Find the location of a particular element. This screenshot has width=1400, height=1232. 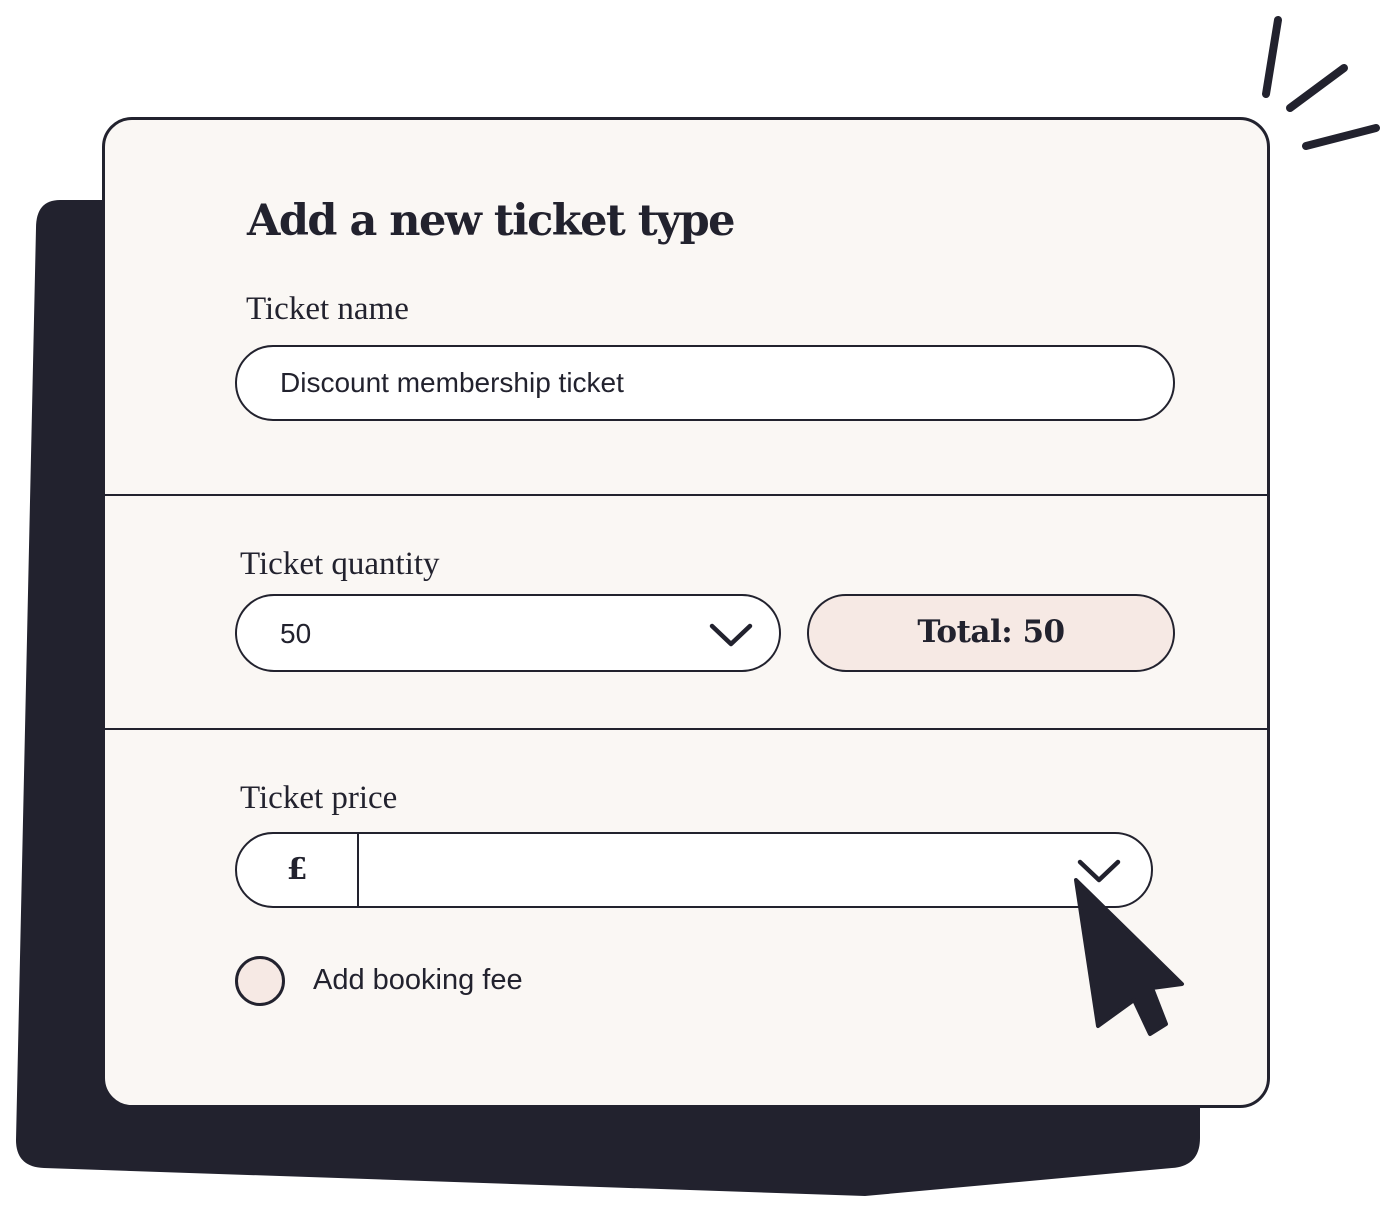

spark-lines-icon is located at coordinates (1321, 83).